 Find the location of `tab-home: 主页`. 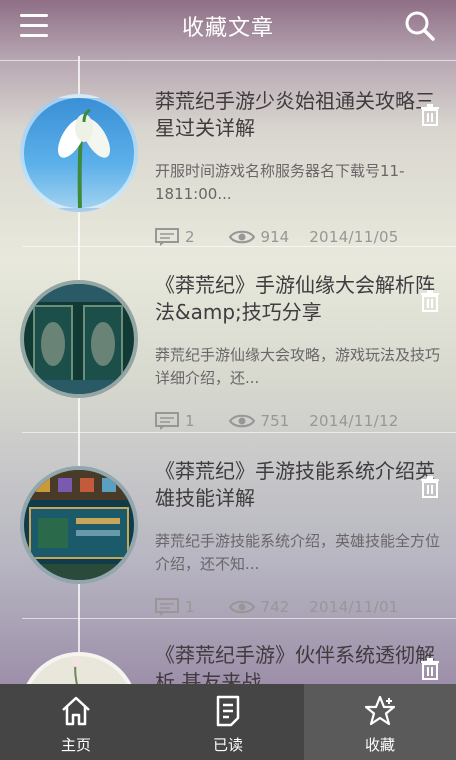

tab-home: 主页 is located at coordinates (76, 722).